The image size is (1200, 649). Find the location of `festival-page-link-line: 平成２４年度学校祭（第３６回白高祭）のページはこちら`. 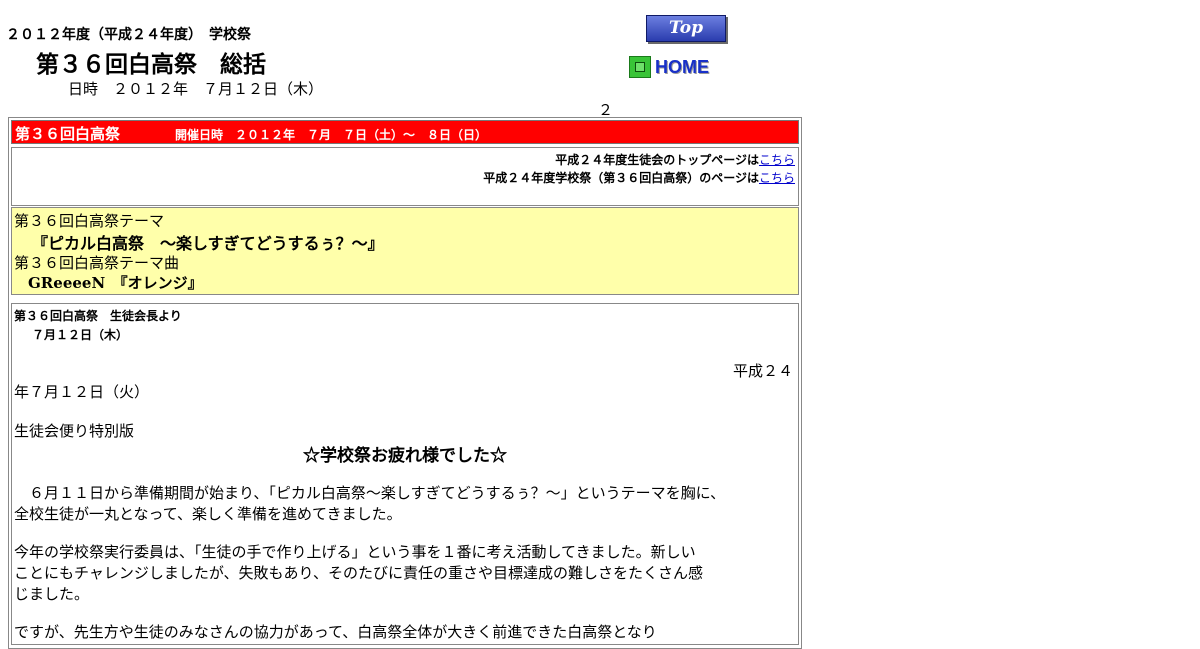

festival-page-link-line: 平成２４年度学校祭（第３６回白高祭）のページはこちら is located at coordinates (639, 177).